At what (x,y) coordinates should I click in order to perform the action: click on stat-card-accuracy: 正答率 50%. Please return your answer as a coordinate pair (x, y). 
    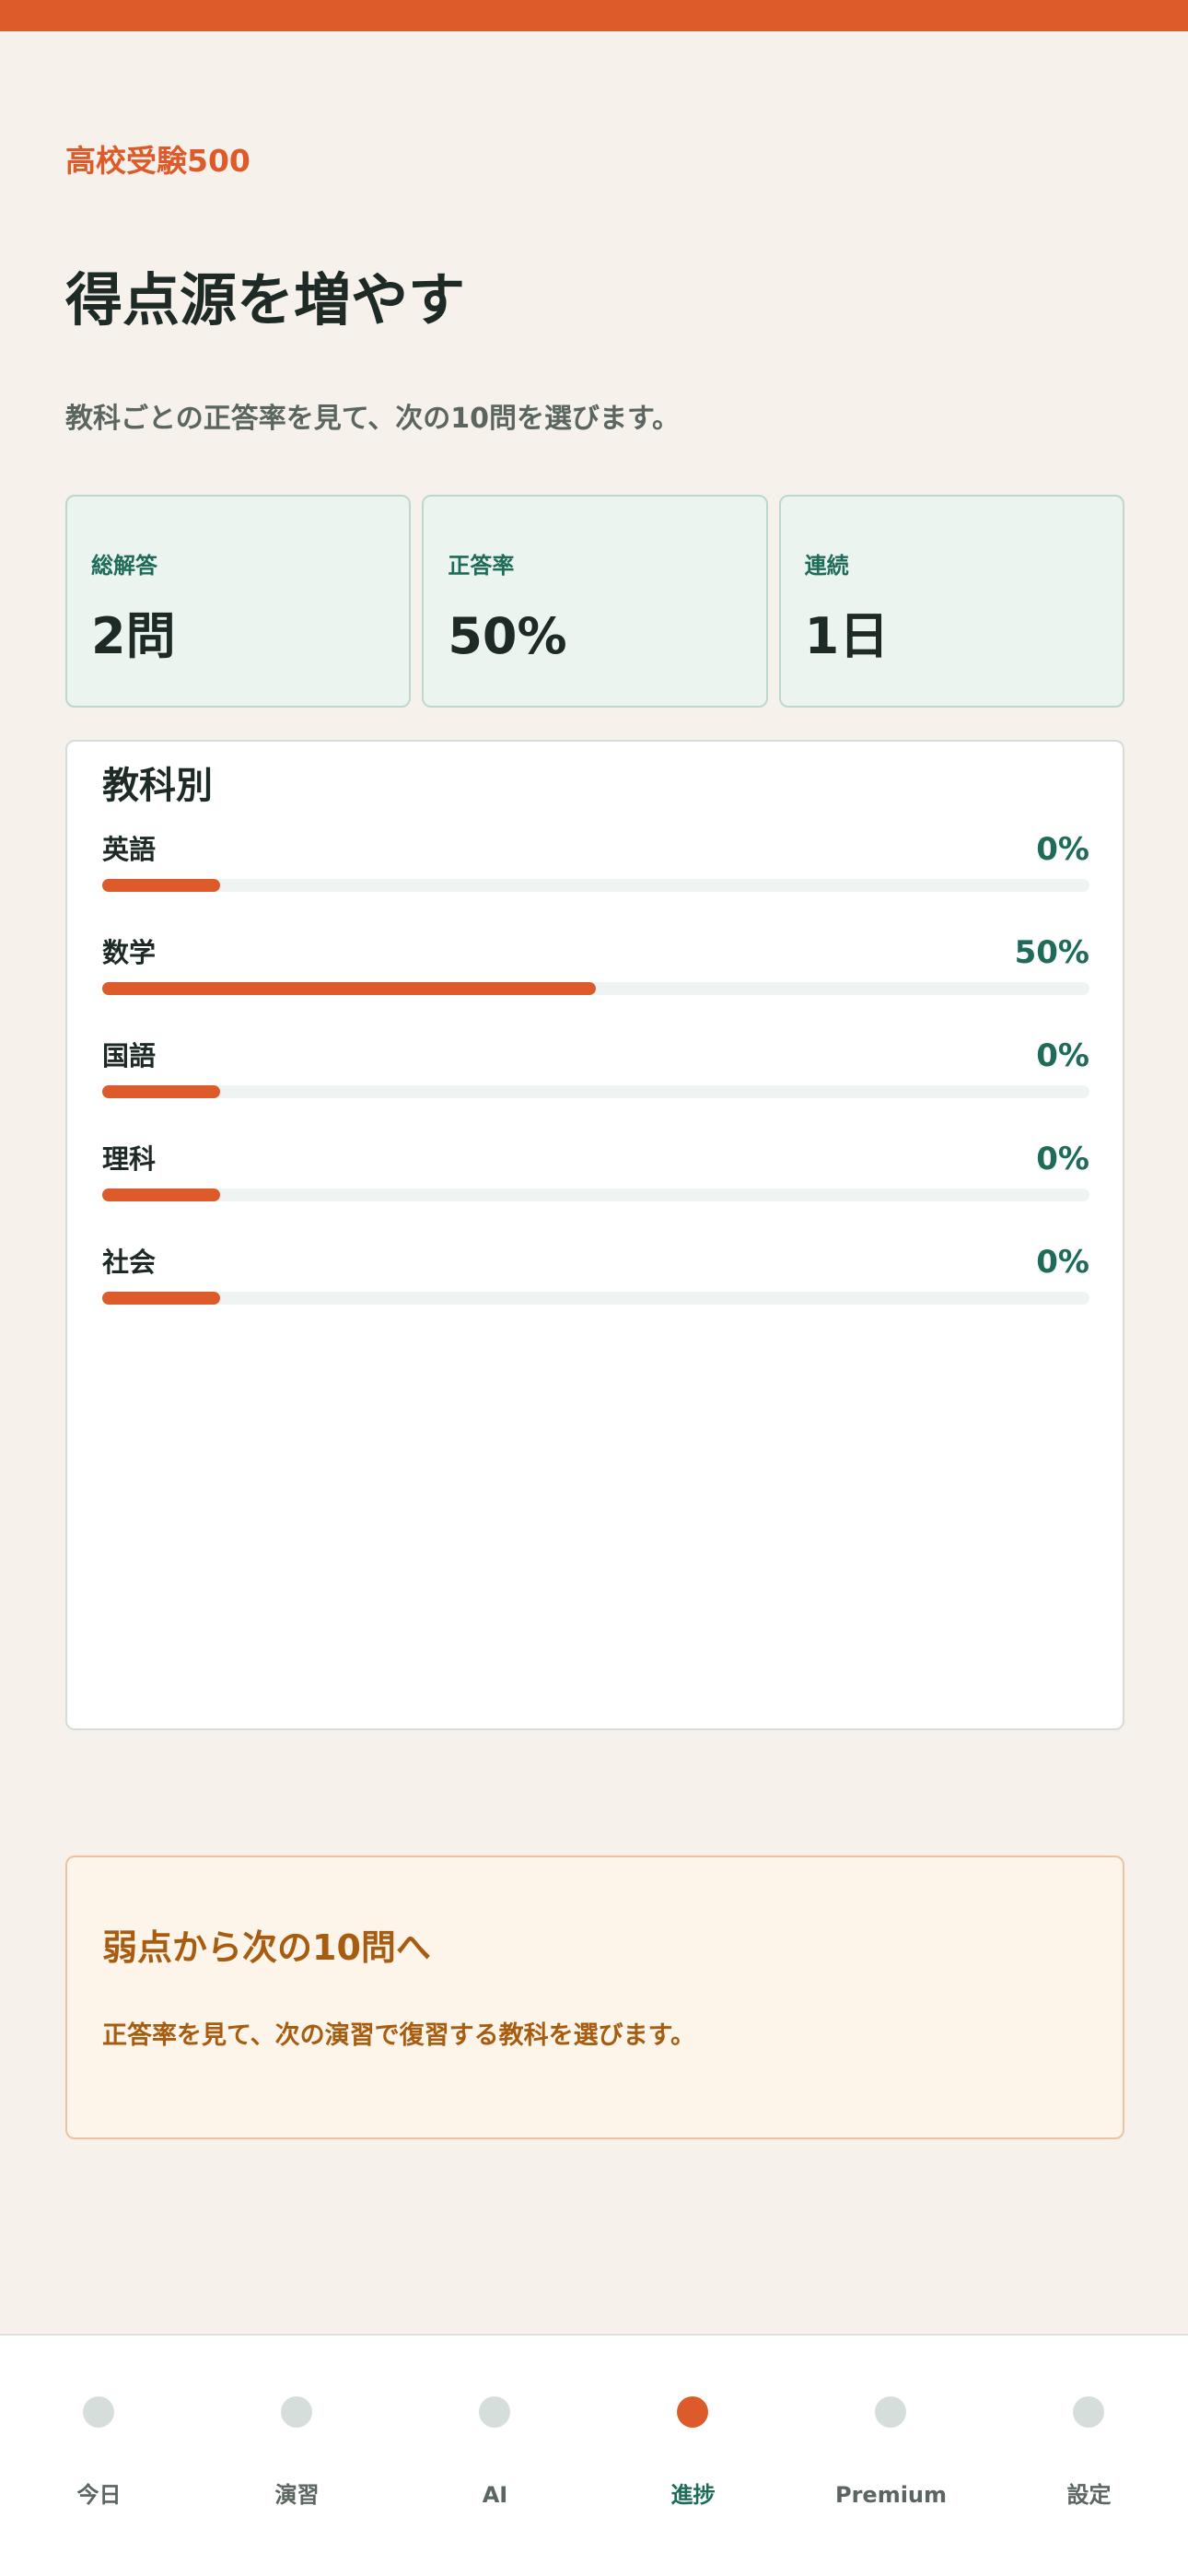
    Looking at the image, I should click on (595, 601).